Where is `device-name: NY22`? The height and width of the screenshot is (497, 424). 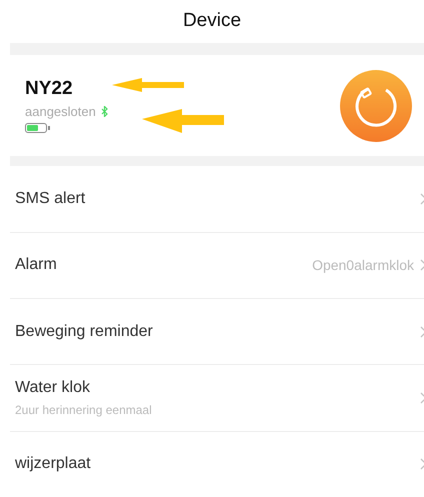 device-name: NY22 is located at coordinates (49, 89).